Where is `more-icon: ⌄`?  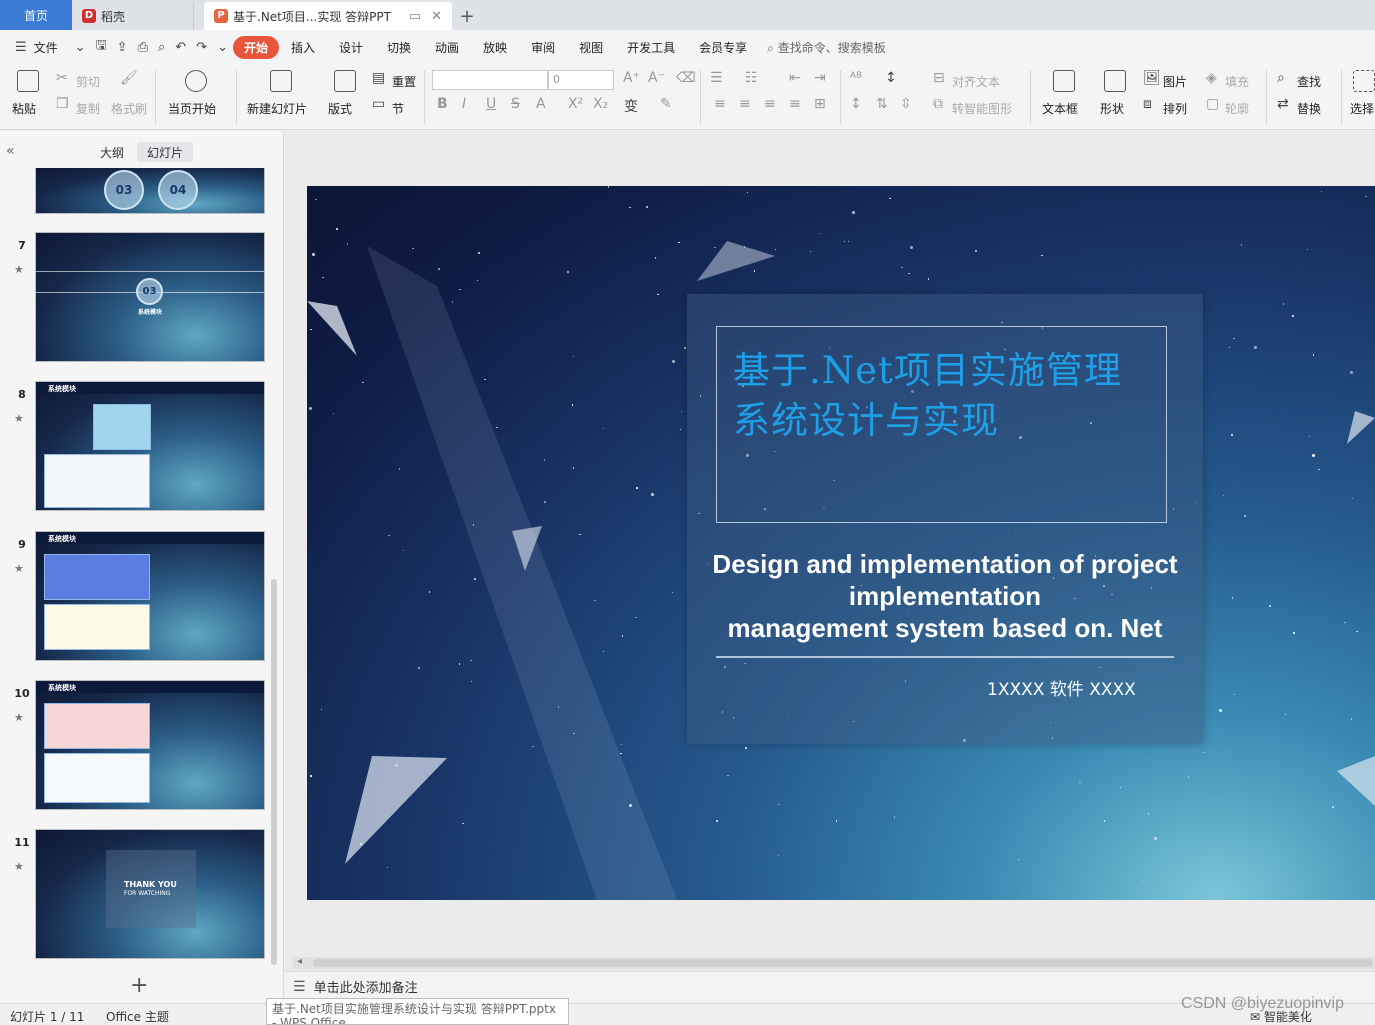
more-icon: ⌄ is located at coordinates (222, 47).